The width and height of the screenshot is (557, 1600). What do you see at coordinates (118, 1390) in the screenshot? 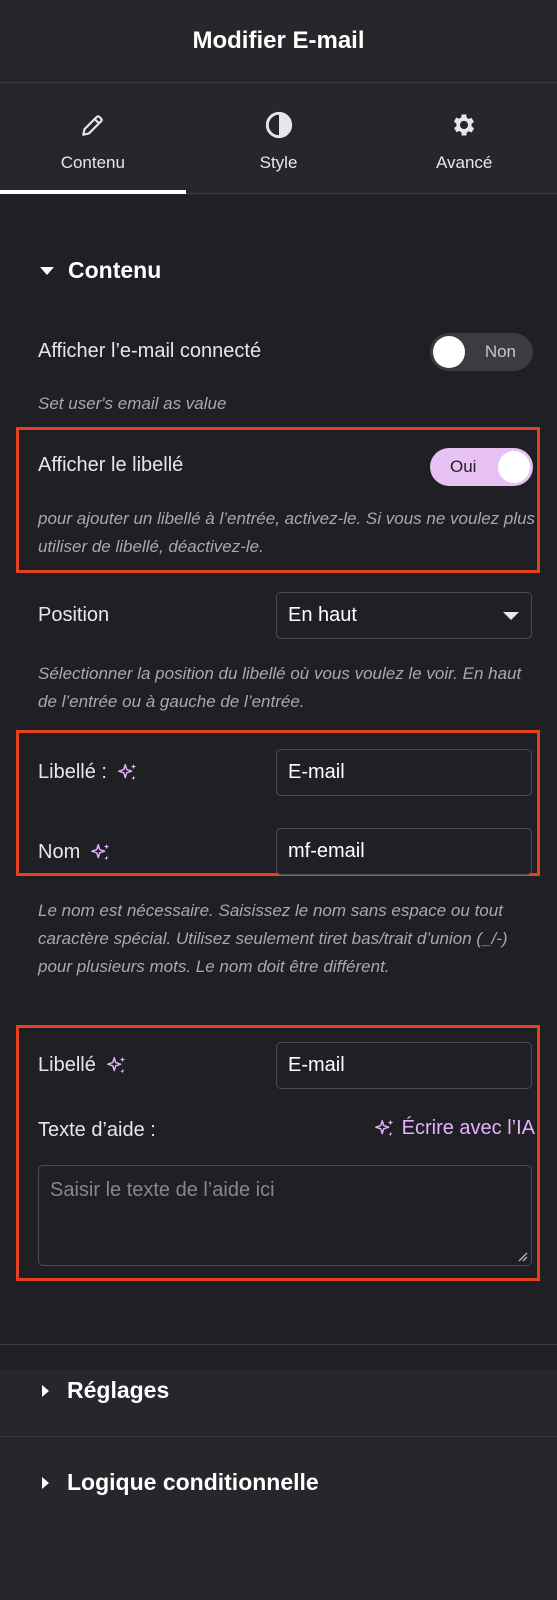
I see `section-title: Réglages` at bounding box center [118, 1390].